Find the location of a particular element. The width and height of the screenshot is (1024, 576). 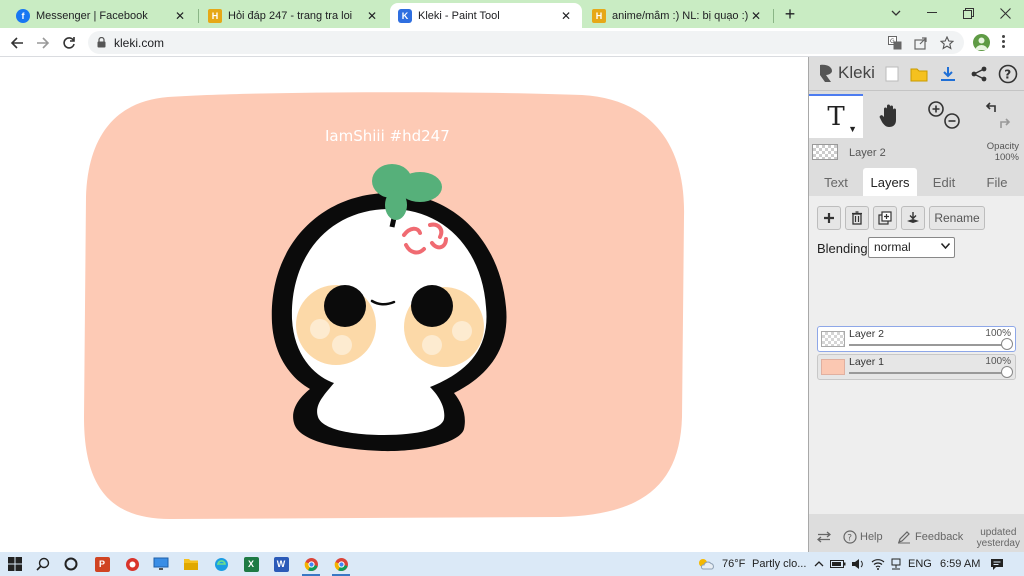

duplicate-layer-button is located at coordinates (885, 218).